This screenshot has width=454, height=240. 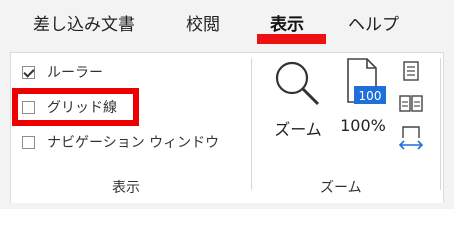 I want to click on navigation-pane-label: ナビゲーション ウィンドウ, so click(x=133, y=143).